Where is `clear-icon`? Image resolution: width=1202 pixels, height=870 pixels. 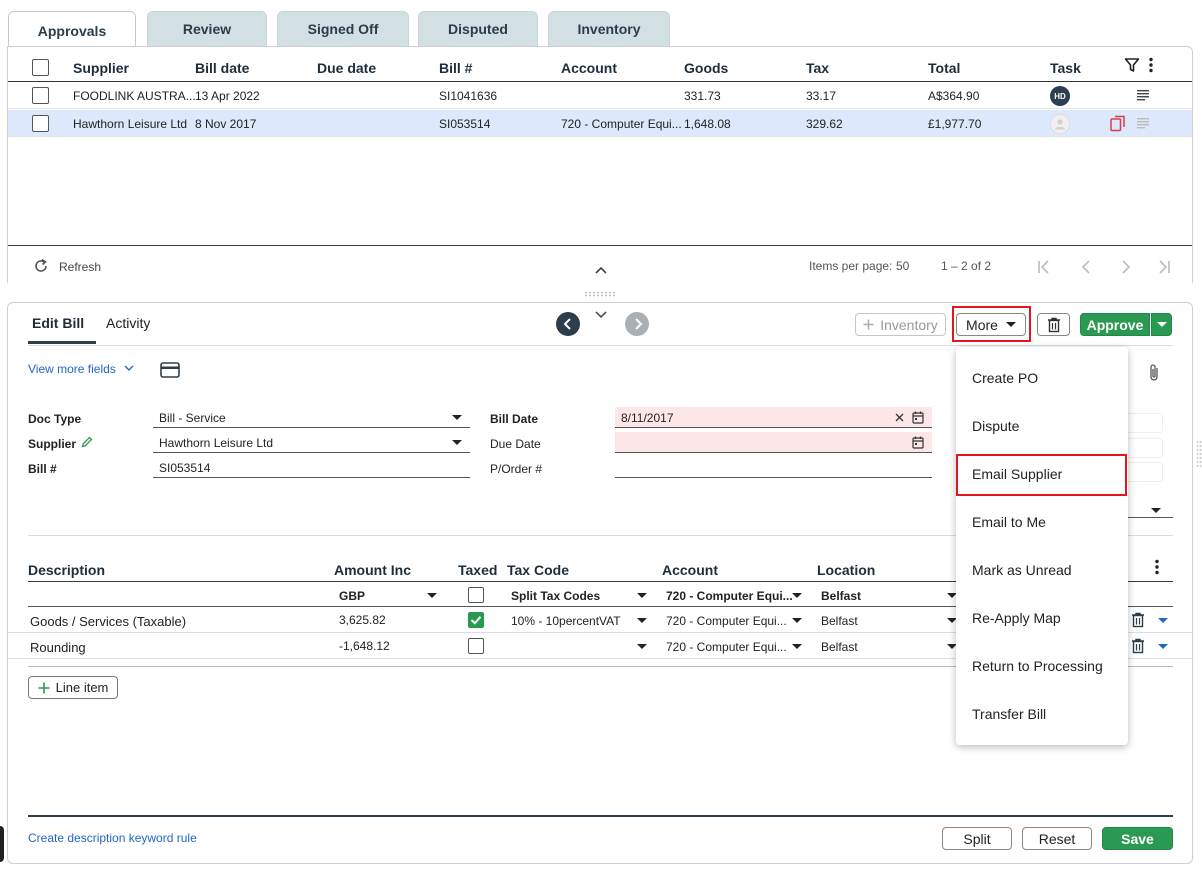 clear-icon is located at coordinates (899, 417).